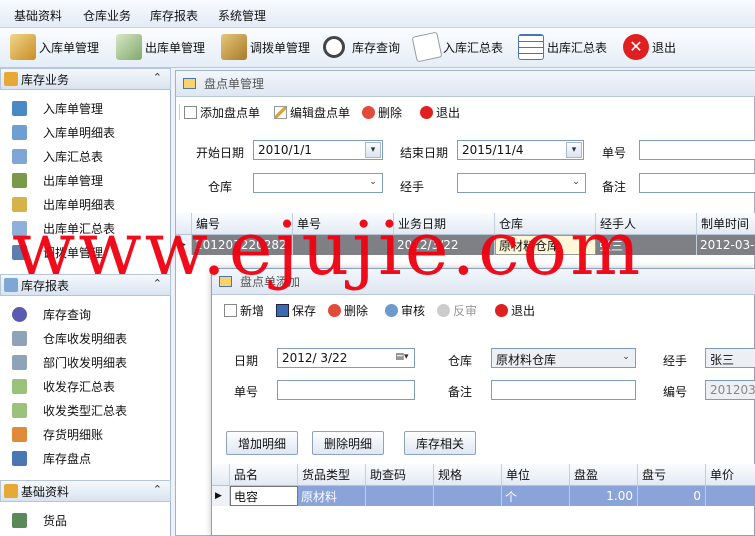 This screenshot has height=536, width=755. I want to click on calendar-icon: ▤▾, so click(402, 358).